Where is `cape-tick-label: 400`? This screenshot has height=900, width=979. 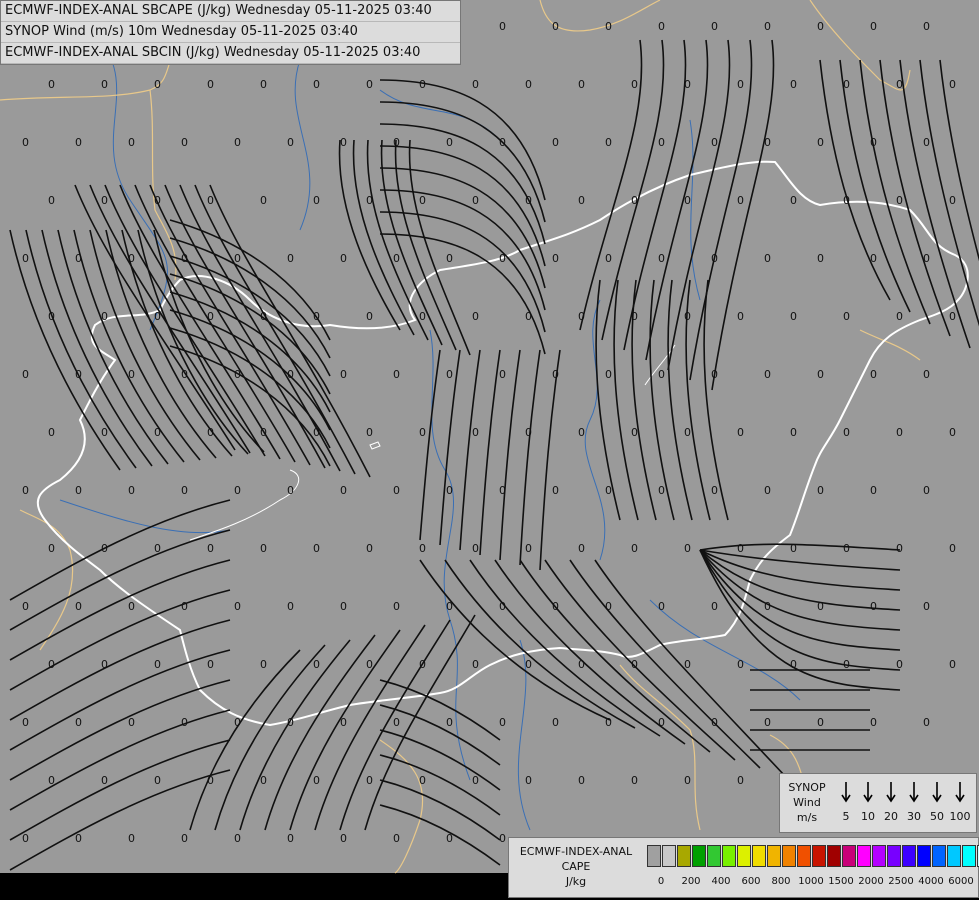 cape-tick-label: 400 is located at coordinates (721, 881).